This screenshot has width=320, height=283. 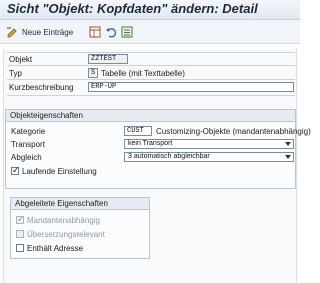 What do you see at coordinates (28, 144) in the screenshot?
I see `transport-label: Transport` at bounding box center [28, 144].